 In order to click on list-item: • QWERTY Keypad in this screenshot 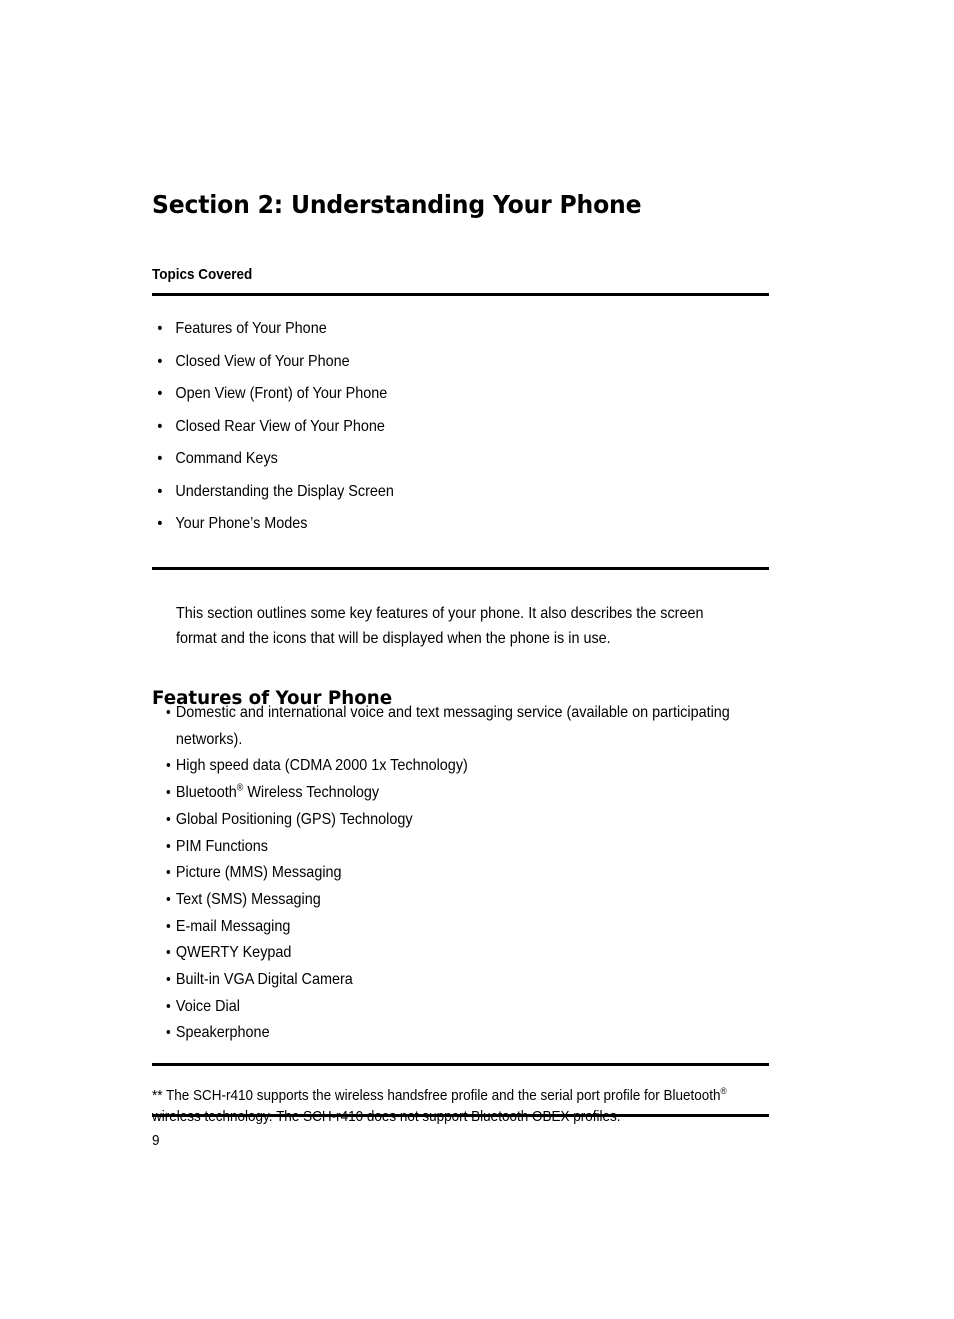, I will do `click(454, 953)`.